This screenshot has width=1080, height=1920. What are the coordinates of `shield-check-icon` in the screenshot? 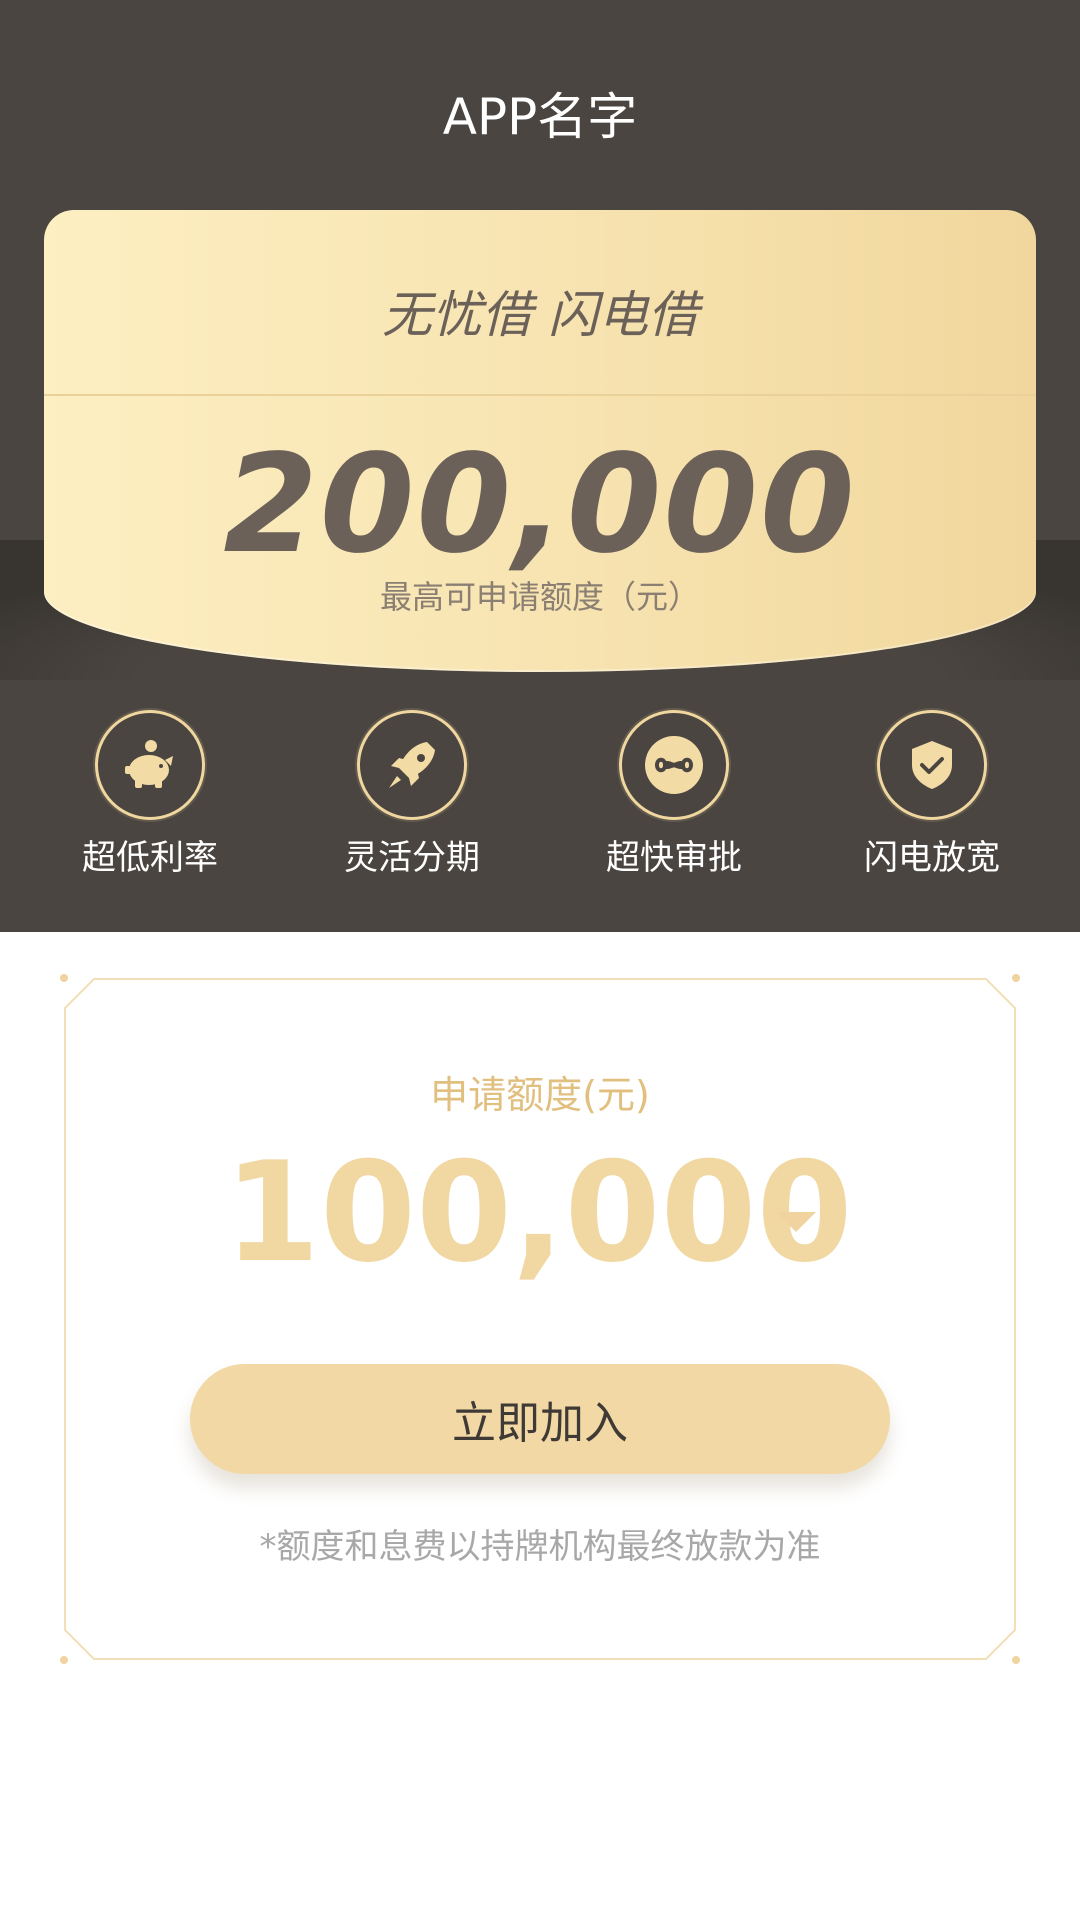 It's located at (932, 765).